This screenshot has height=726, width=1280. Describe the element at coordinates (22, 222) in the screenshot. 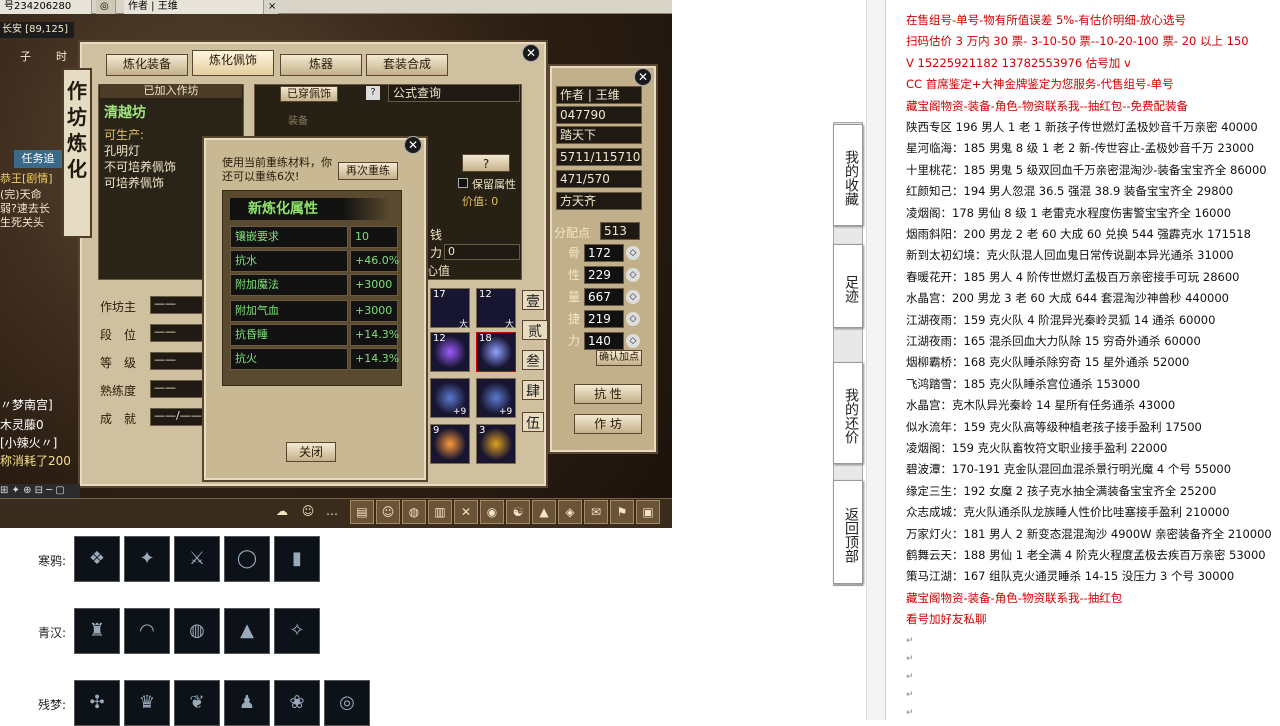

I see `quest-line: 生死关头` at that location.